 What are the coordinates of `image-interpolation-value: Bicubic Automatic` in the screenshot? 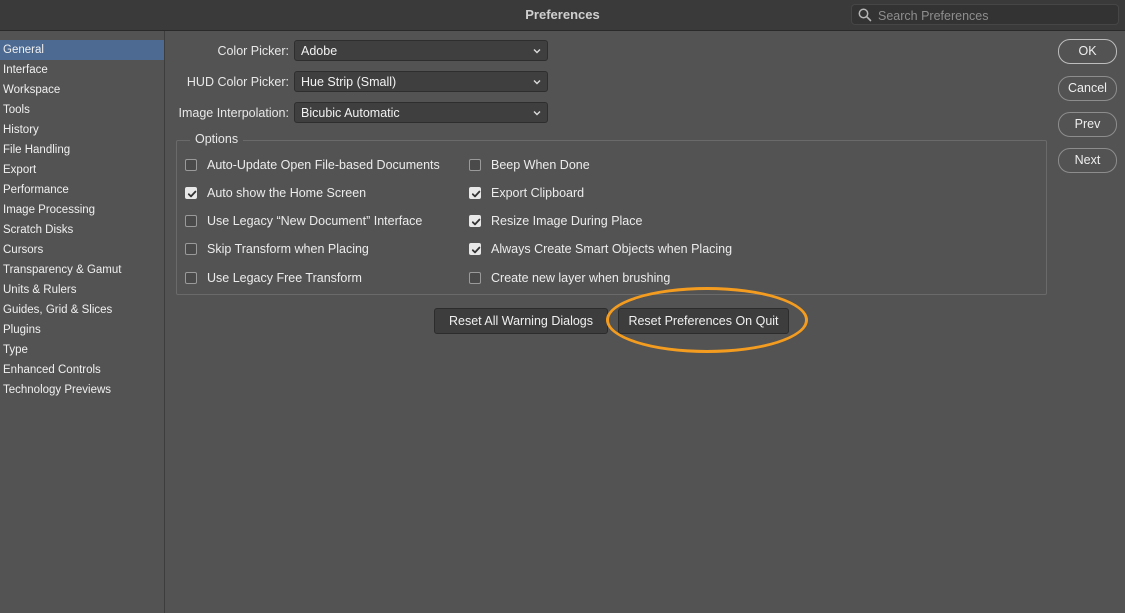 It's located at (350, 113).